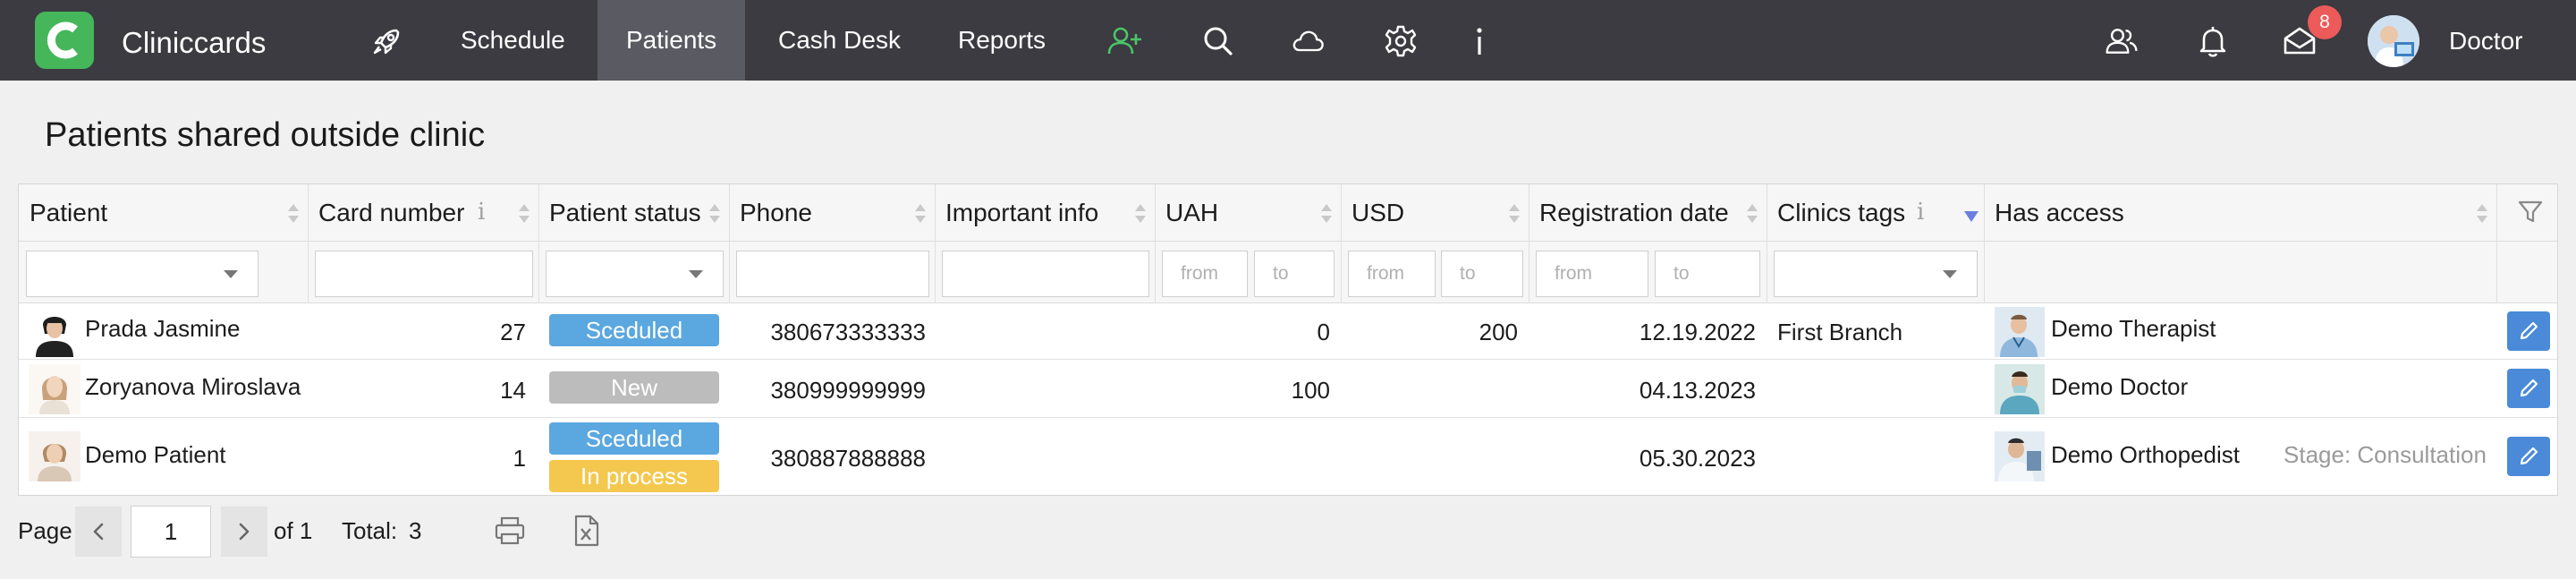  Describe the element at coordinates (1479, 41) in the screenshot. I see `info-icon` at that location.